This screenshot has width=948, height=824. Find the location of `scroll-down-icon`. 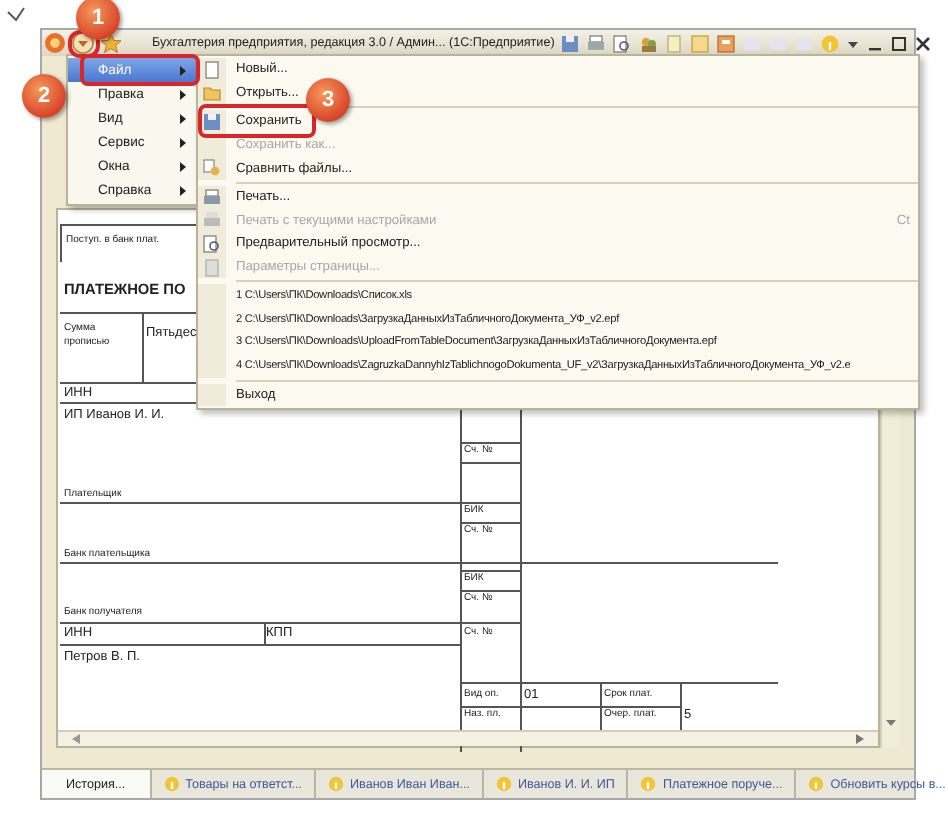

scroll-down-icon is located at coordinates (891, 722).